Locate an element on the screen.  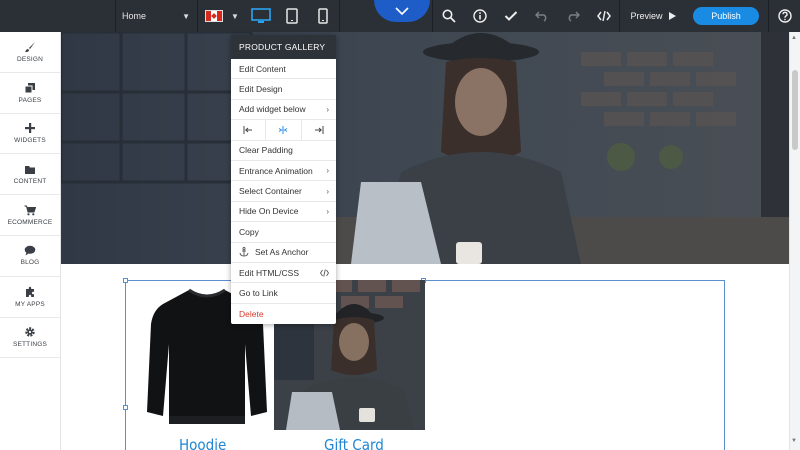
chat-bubble-icon is located at coordinates (30, 251).